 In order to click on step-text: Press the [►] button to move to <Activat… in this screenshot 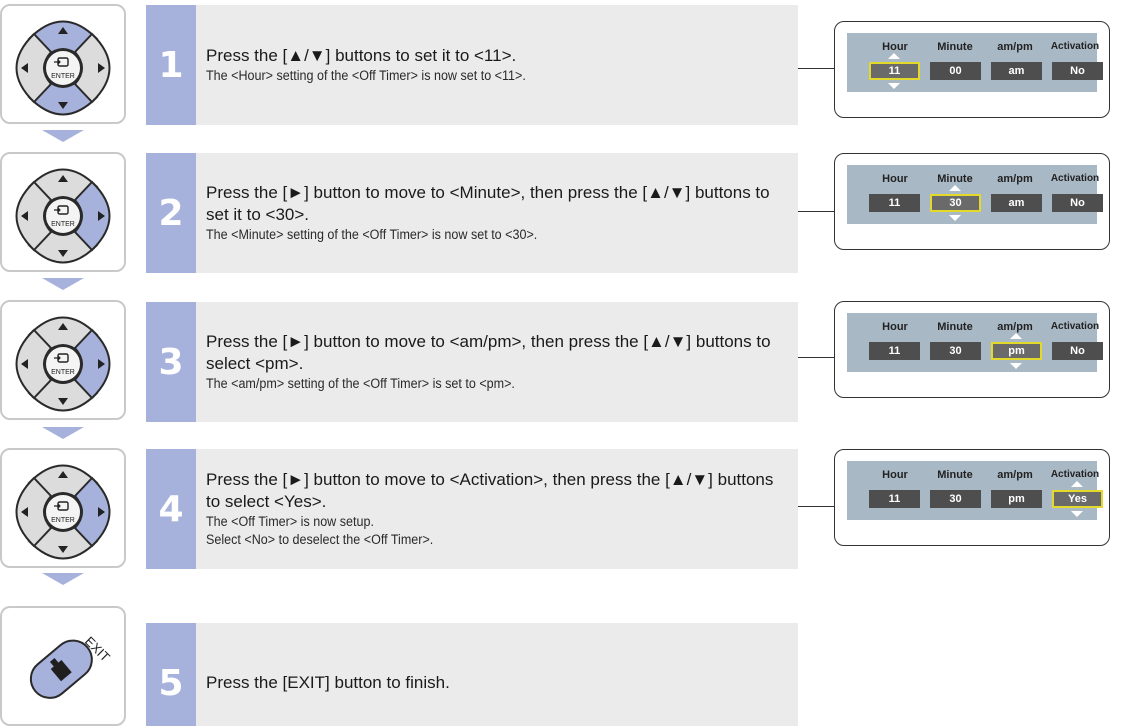, I will do `click(496, 509)`.